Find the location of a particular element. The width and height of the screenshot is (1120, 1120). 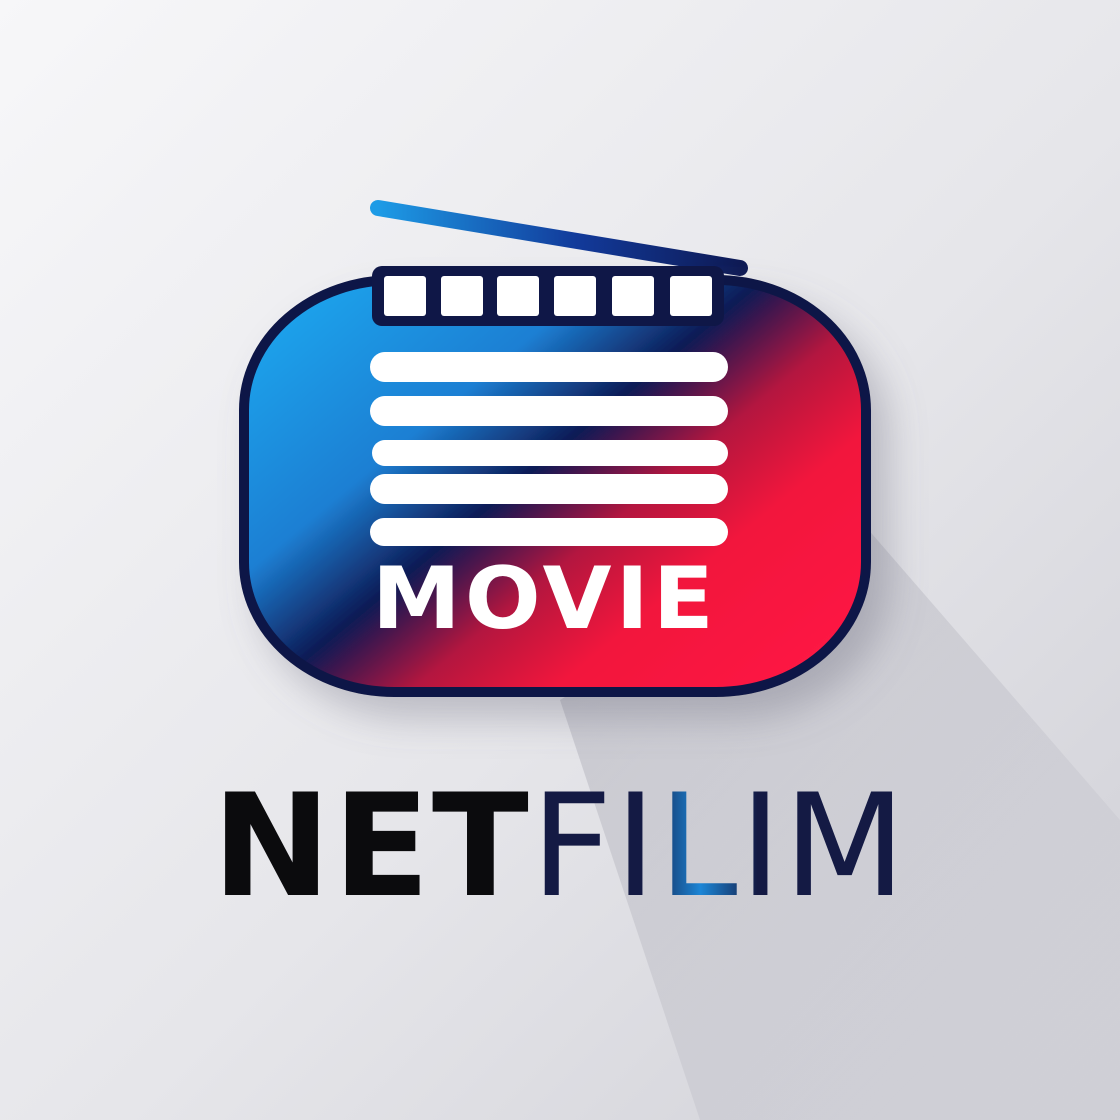

antenna-icon is located at coordinates (559, 238).